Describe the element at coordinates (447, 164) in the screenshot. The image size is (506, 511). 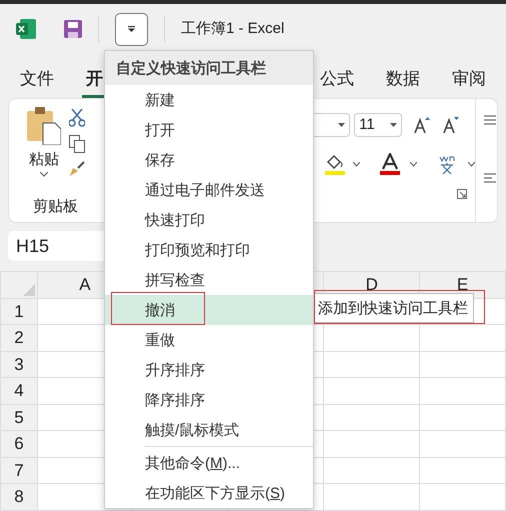
I see `phonetic-guide-icon` at that location.